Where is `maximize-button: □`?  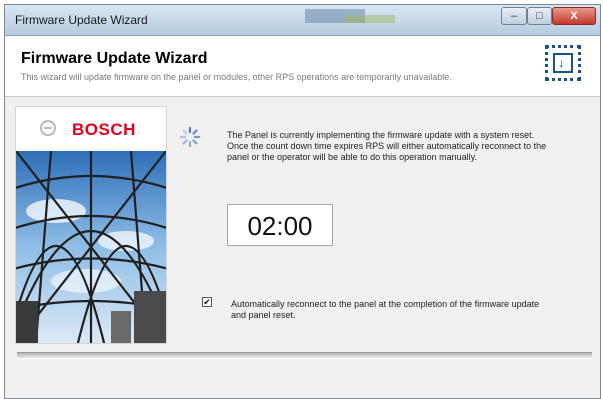
maximize-button: □ is located at coordinates (539, 16).